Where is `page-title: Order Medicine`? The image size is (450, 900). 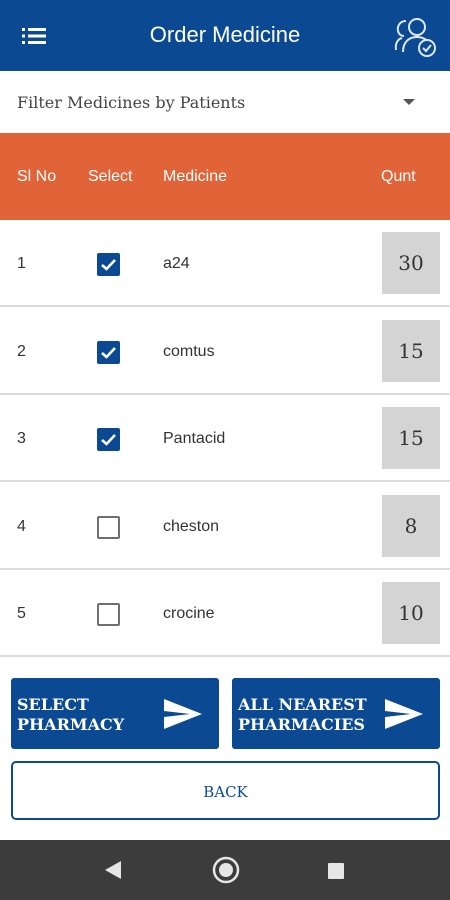 page-title: Order Medicine is located at coordinates (225, 34).